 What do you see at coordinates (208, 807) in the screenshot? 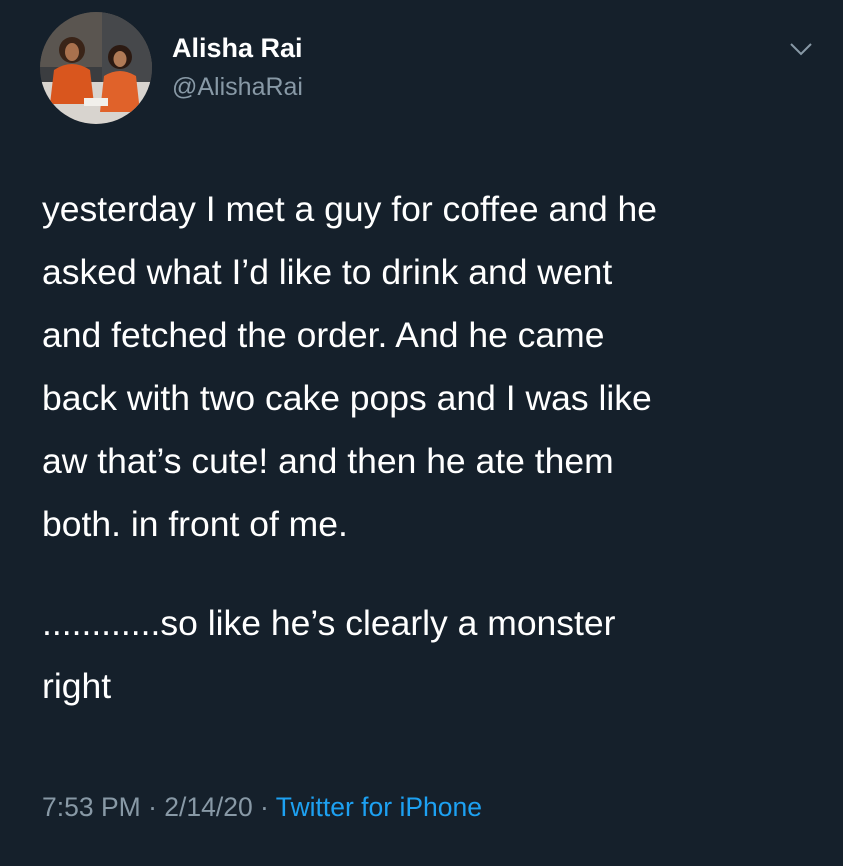
I see `tweet-date: 2/14/20` at bounding box center [208, 807].